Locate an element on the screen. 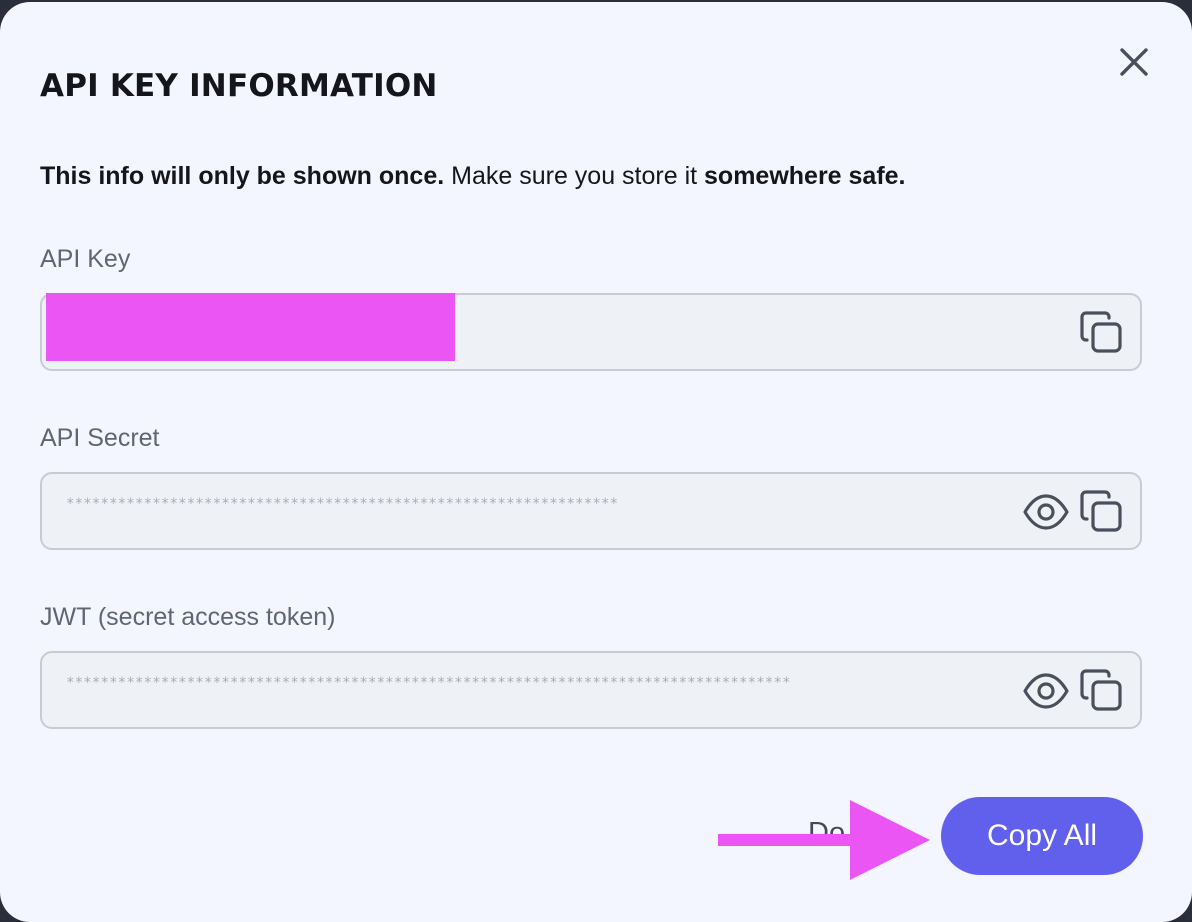  reveal-jwt-button is located at coordinates (1046, 691).